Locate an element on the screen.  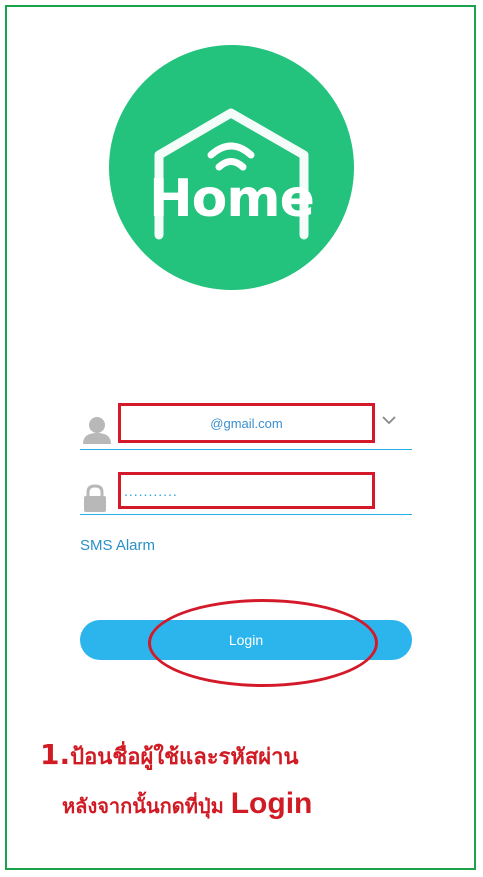
instruction-button-word: Login is located at coordinates (271, 803).